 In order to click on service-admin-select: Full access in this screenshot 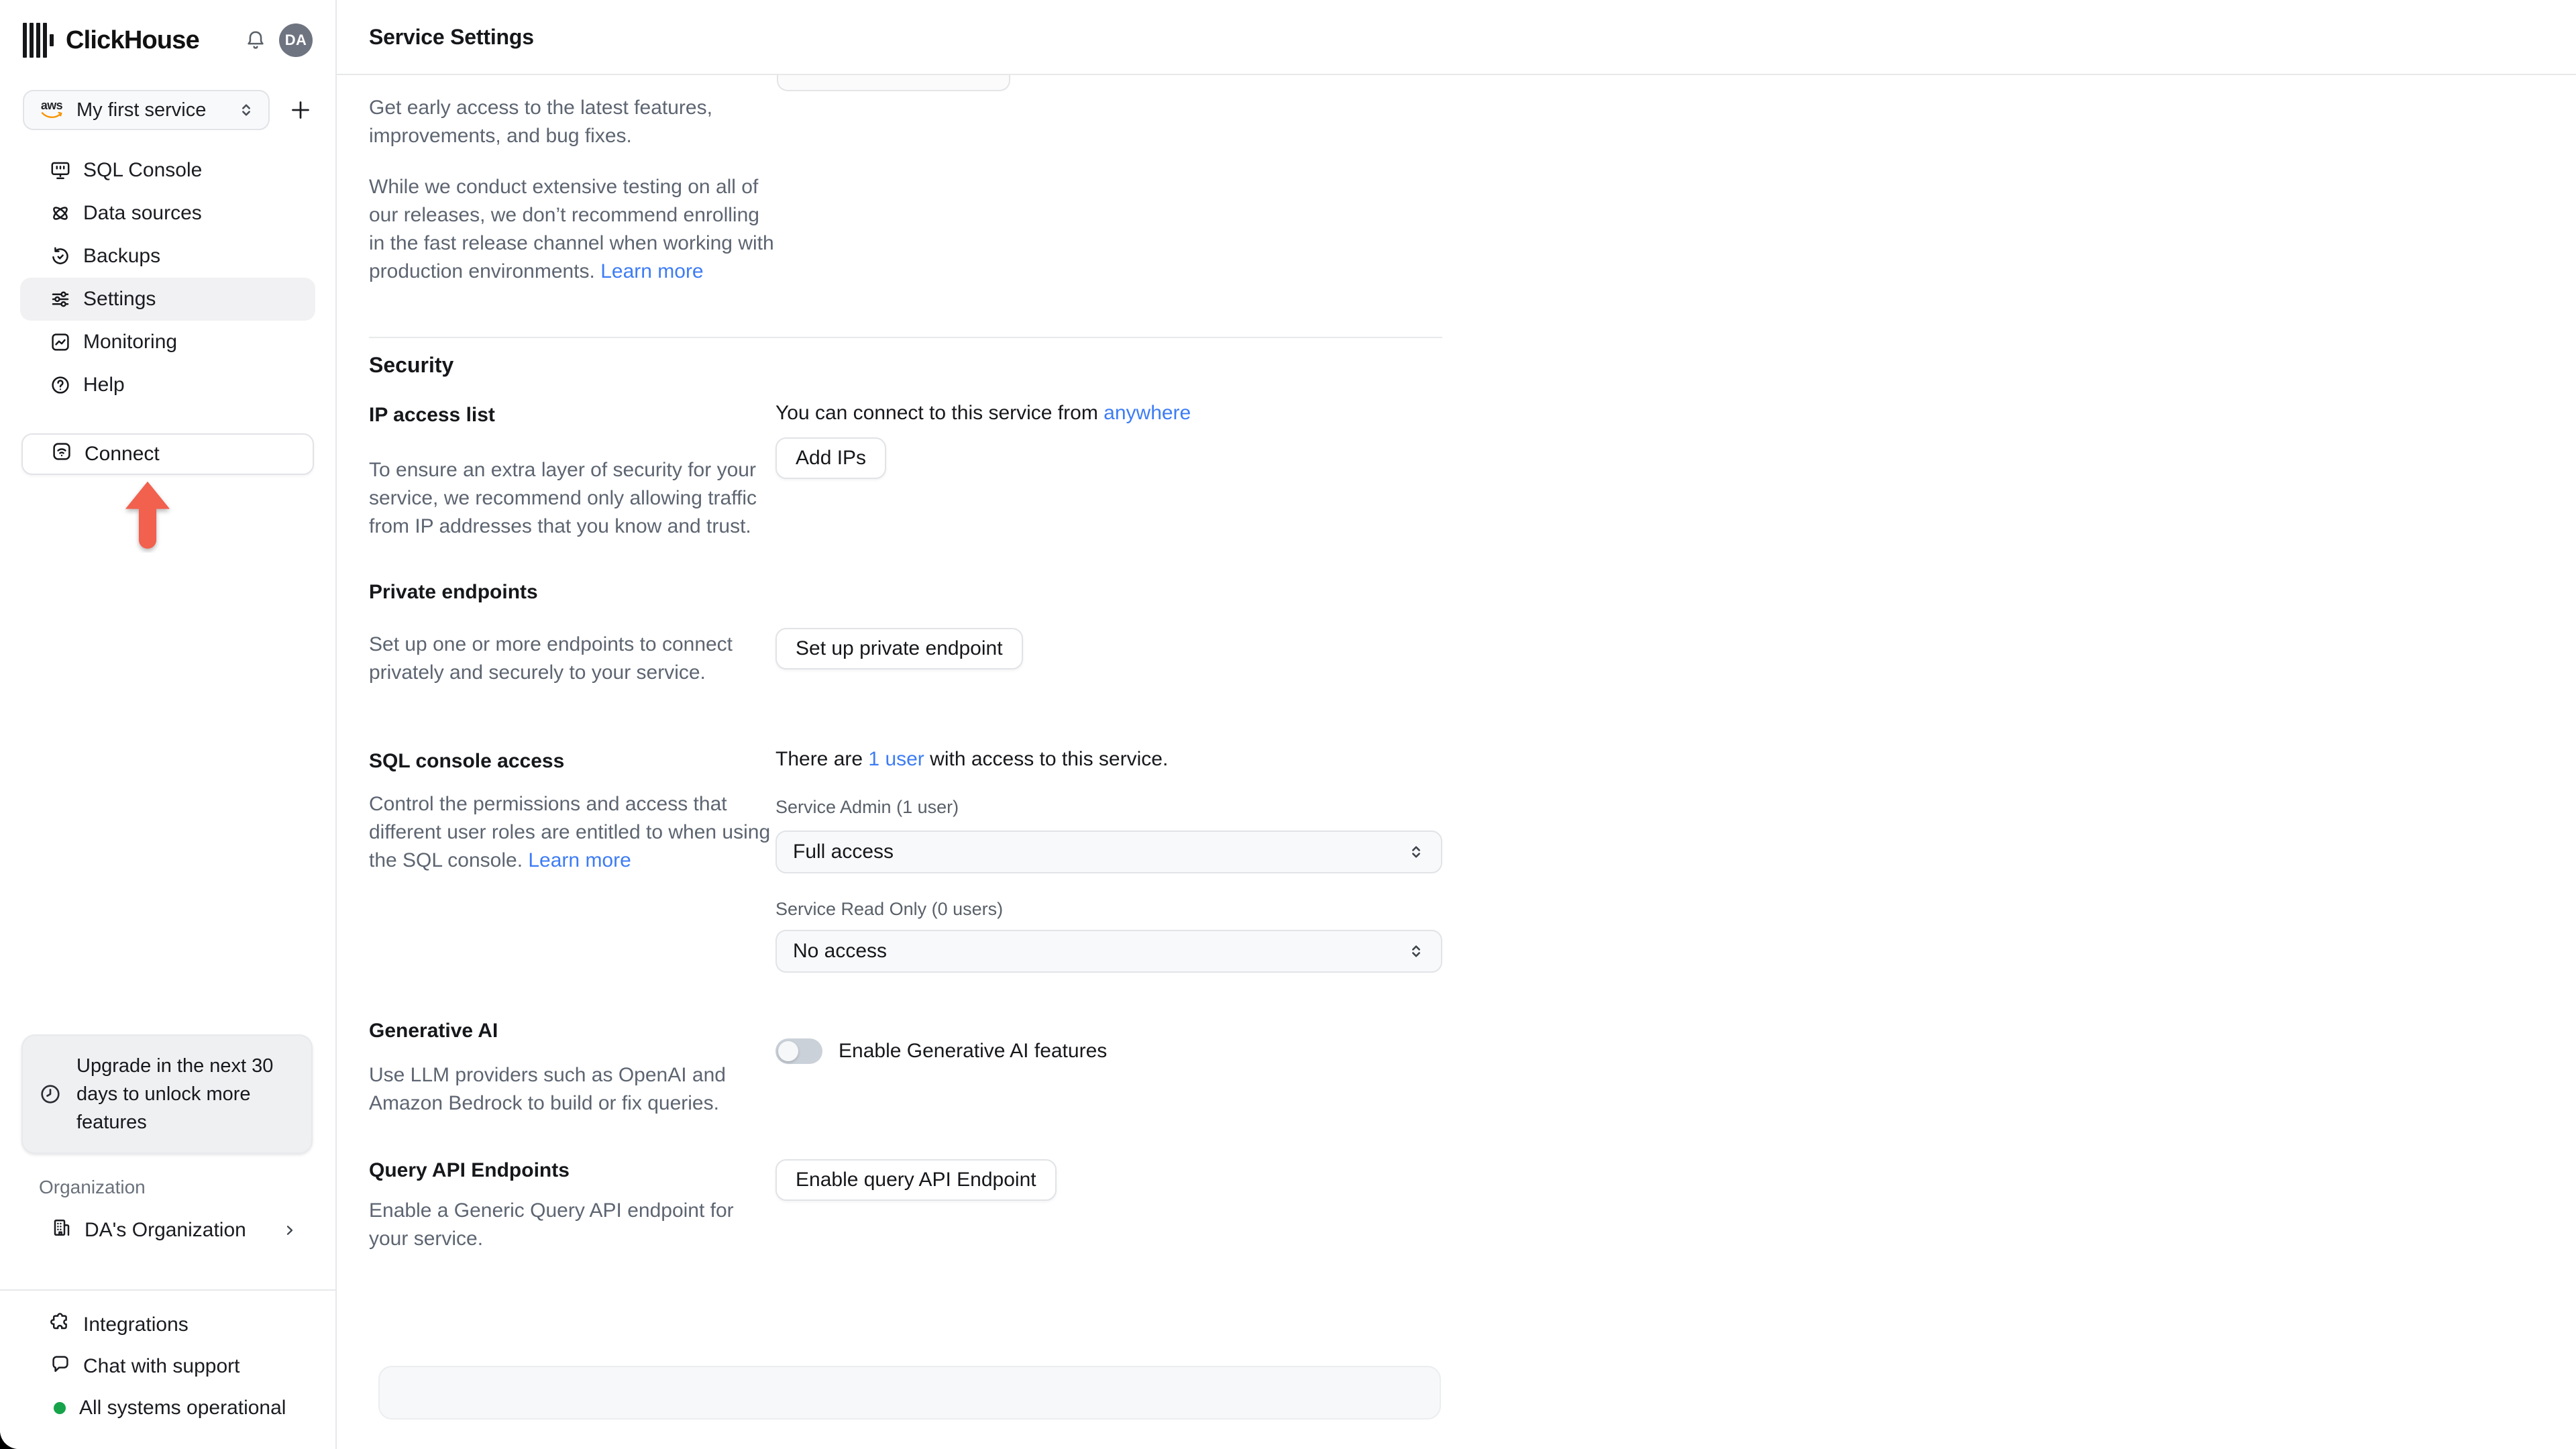, I will do `click(1108, 851)`.